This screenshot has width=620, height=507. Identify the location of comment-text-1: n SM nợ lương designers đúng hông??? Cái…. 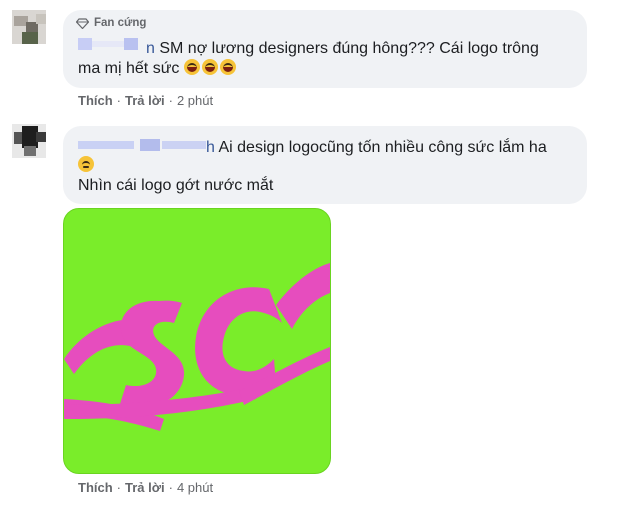
(342, 48).